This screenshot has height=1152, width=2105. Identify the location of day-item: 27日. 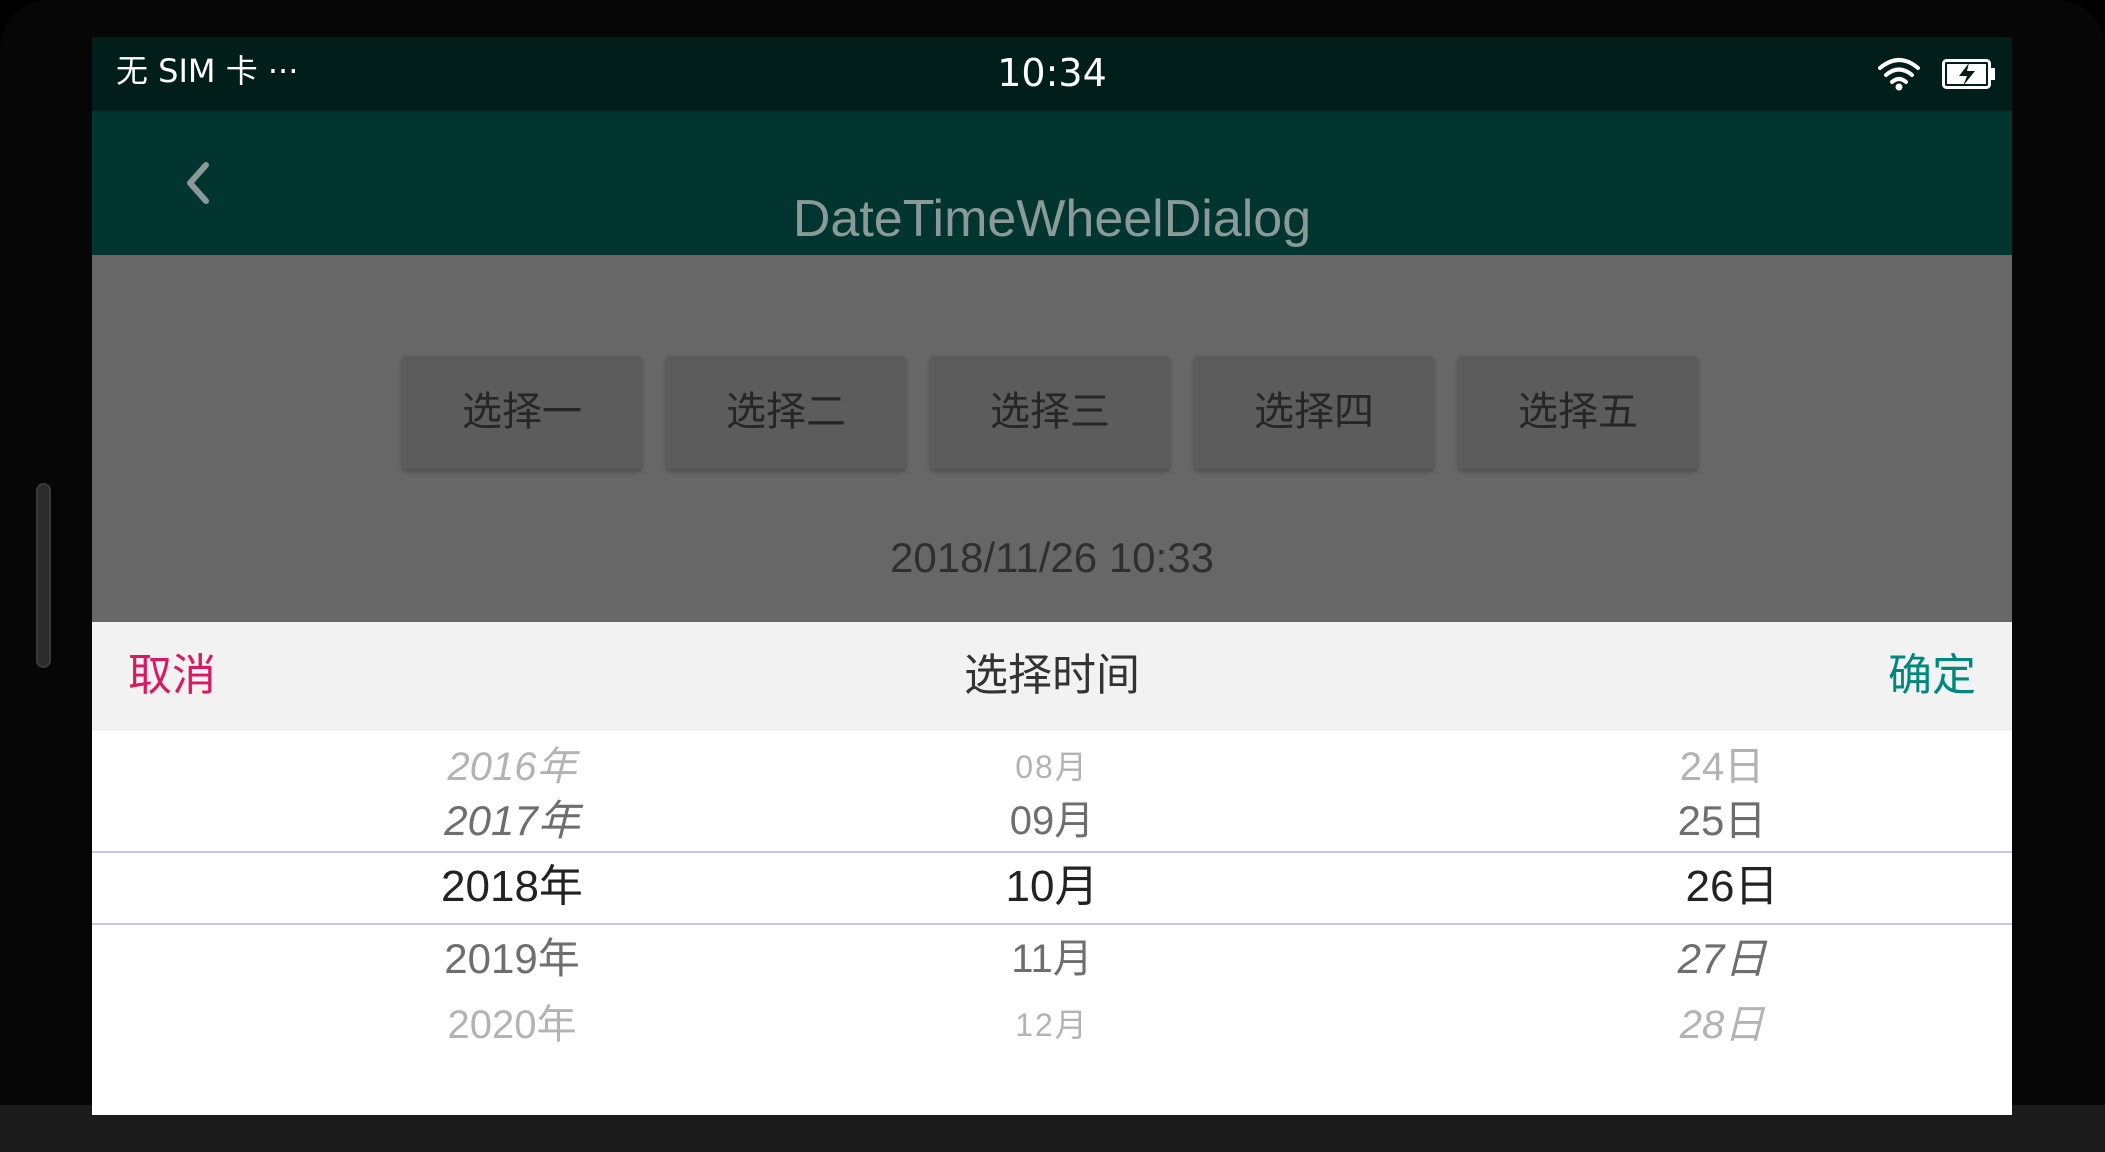
(1722, 959).